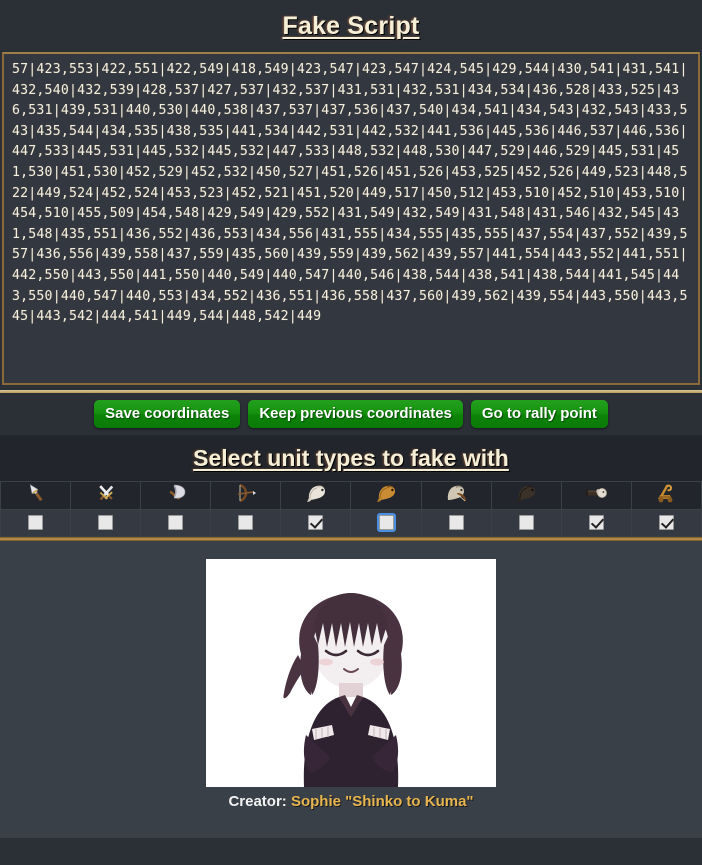 The image size is (702, 865). What do you see at coordinates (167, 414) in the screenshot?
I see `save-coordinates-button: Save coordinates` at bounding box center [167, 414].